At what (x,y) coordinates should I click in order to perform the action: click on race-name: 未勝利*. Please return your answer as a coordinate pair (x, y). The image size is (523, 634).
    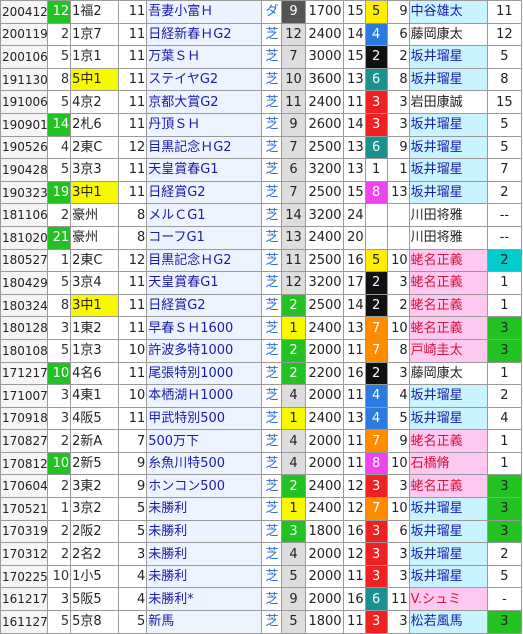
    Looking at the image, I should click on (204, 599).